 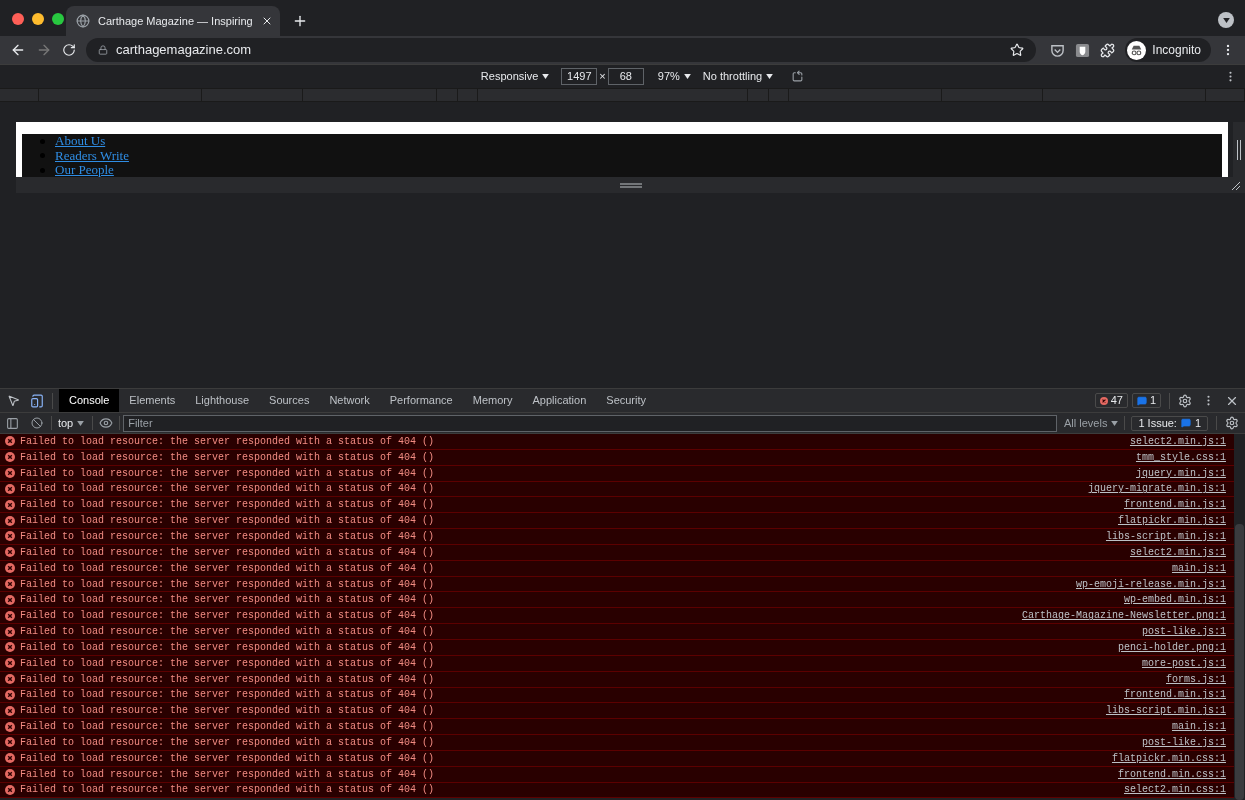 I want to click on browser-tab: Carthage Magazine — Inspiring, so click(x=173, y=21).